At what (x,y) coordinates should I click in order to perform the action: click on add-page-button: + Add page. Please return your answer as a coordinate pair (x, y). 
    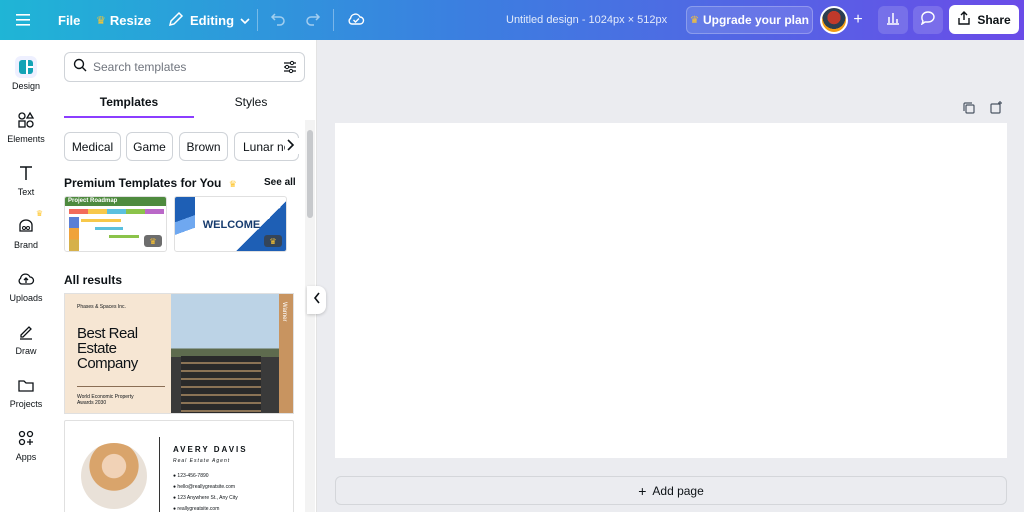
    Looking at the image, I should click on (671, 490).